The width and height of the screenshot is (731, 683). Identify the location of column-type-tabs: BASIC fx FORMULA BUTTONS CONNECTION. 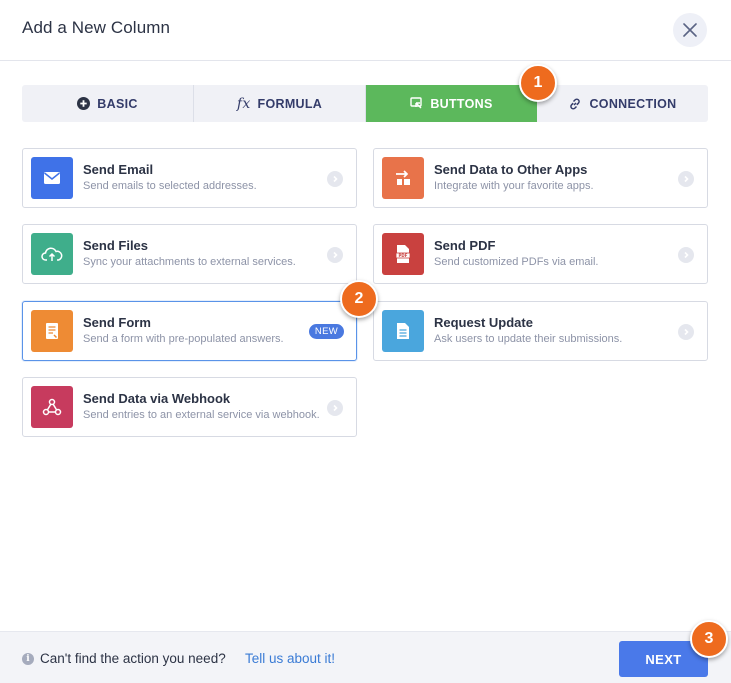
(365, 103).